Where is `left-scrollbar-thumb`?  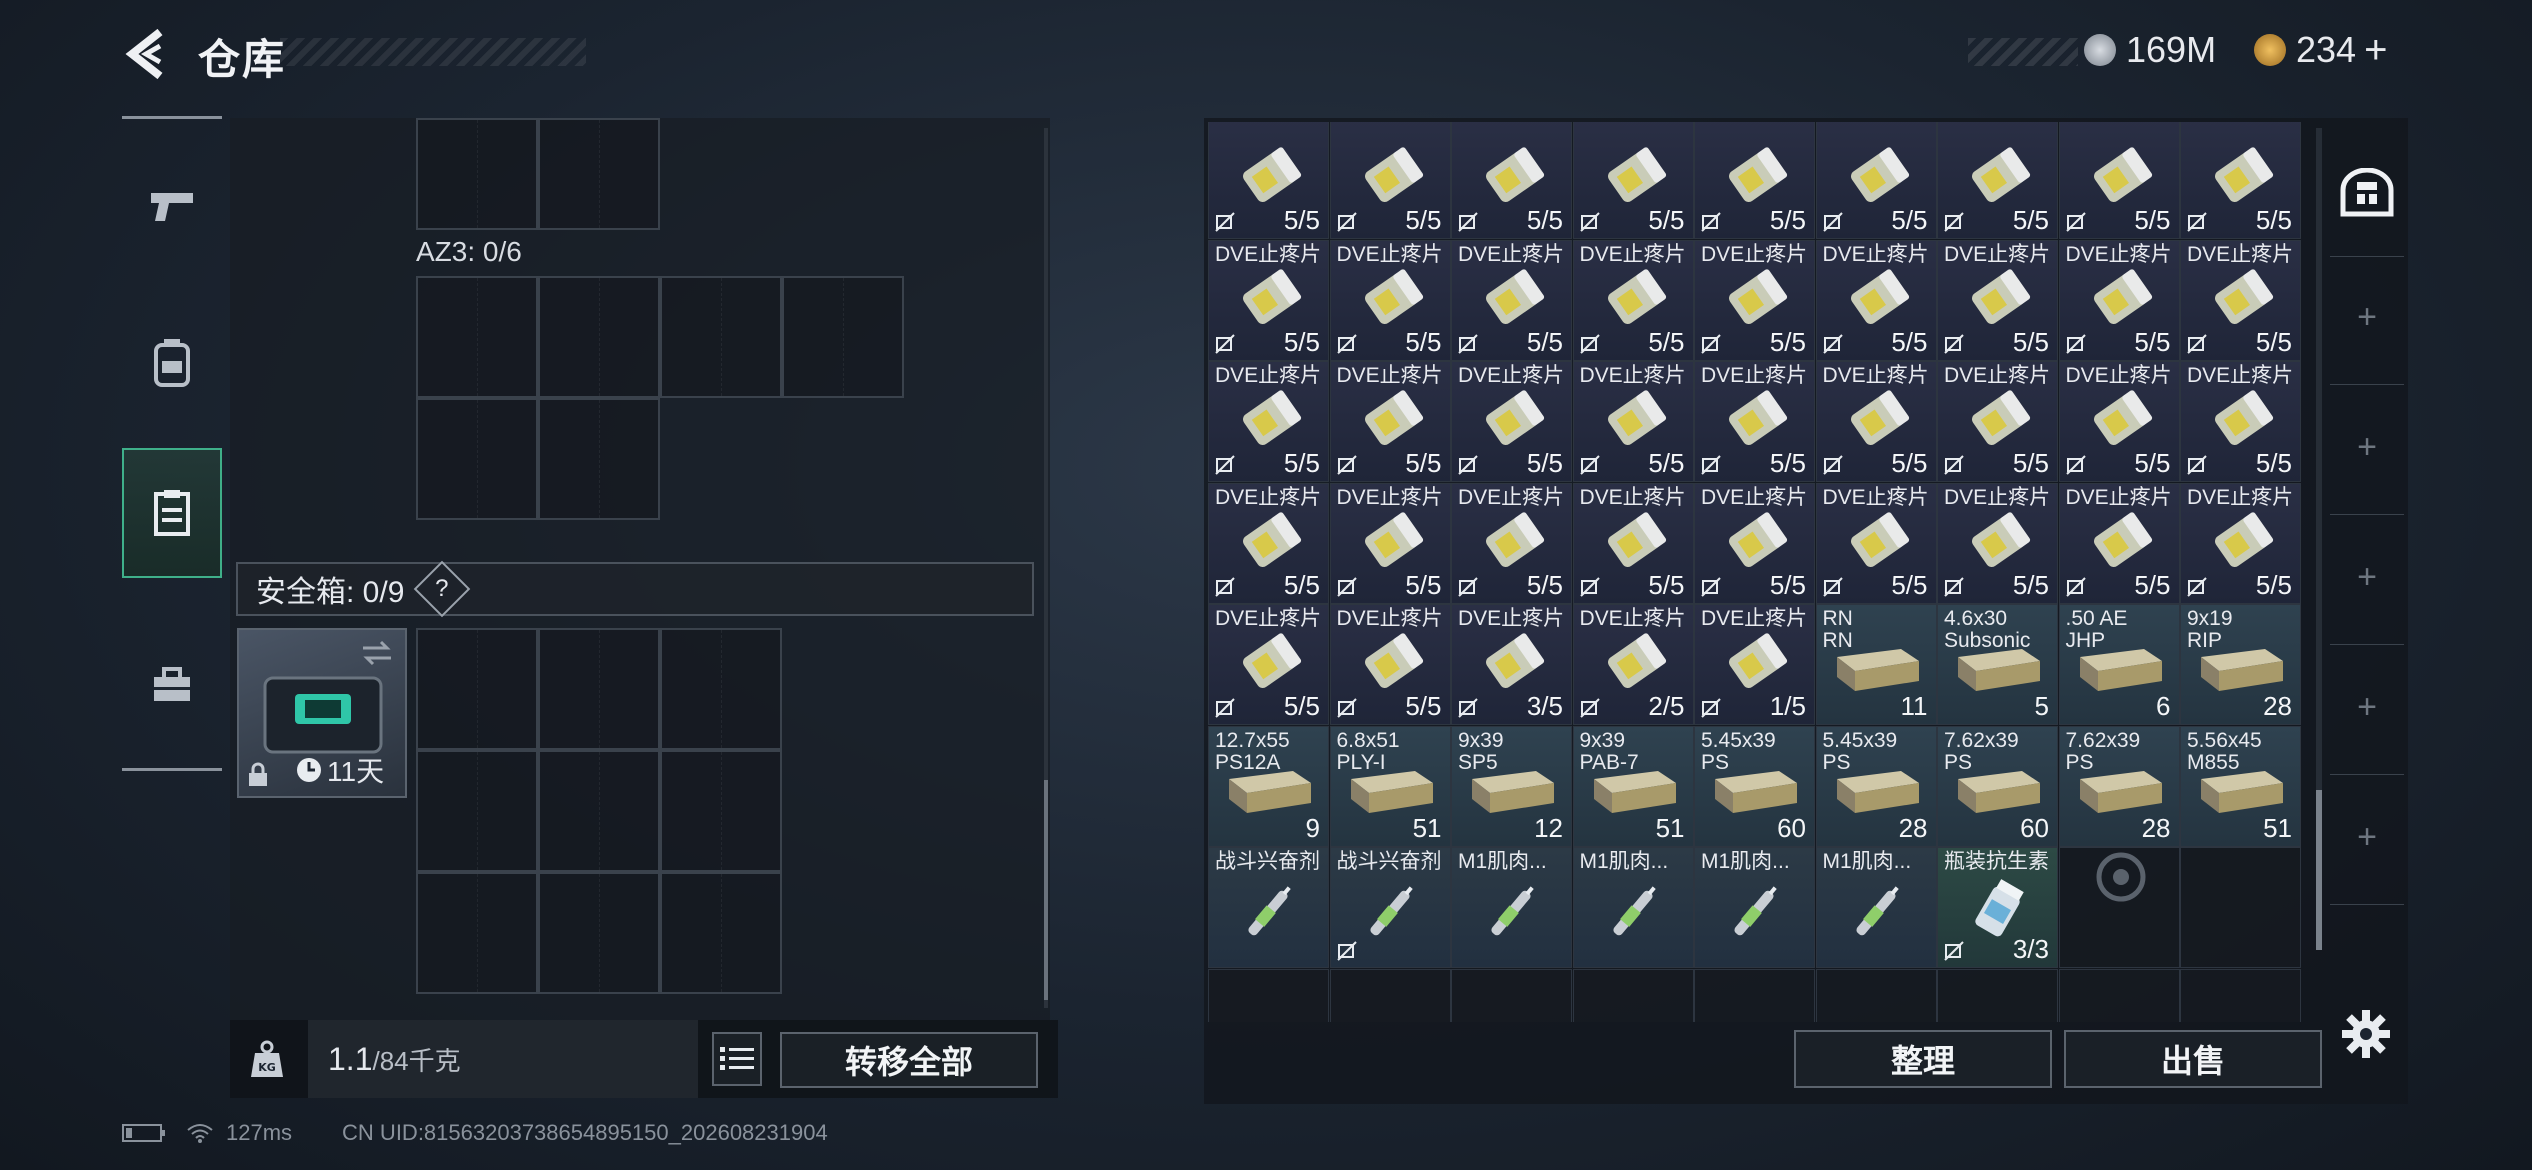 left-scrollbar-thumb is located at coordinates (1046, 890).